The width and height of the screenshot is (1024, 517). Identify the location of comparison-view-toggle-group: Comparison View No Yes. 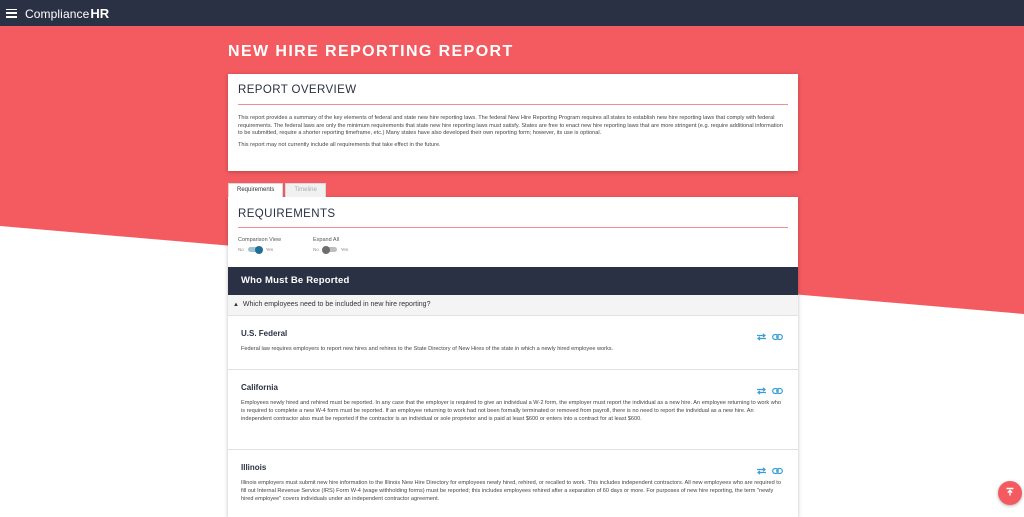
(260, 245).